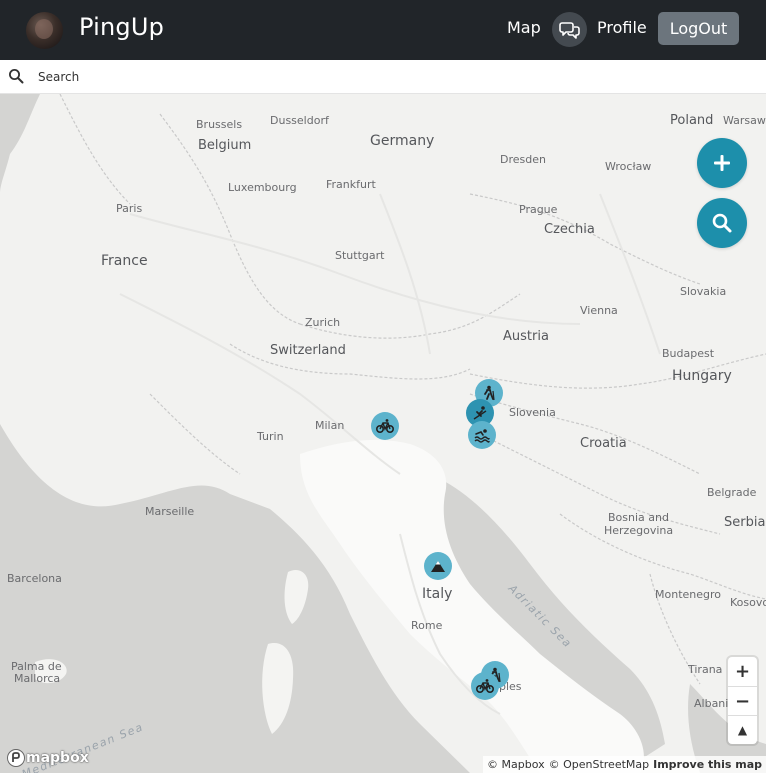  I want to click on zoom-out-button: −, so click(742, 700).